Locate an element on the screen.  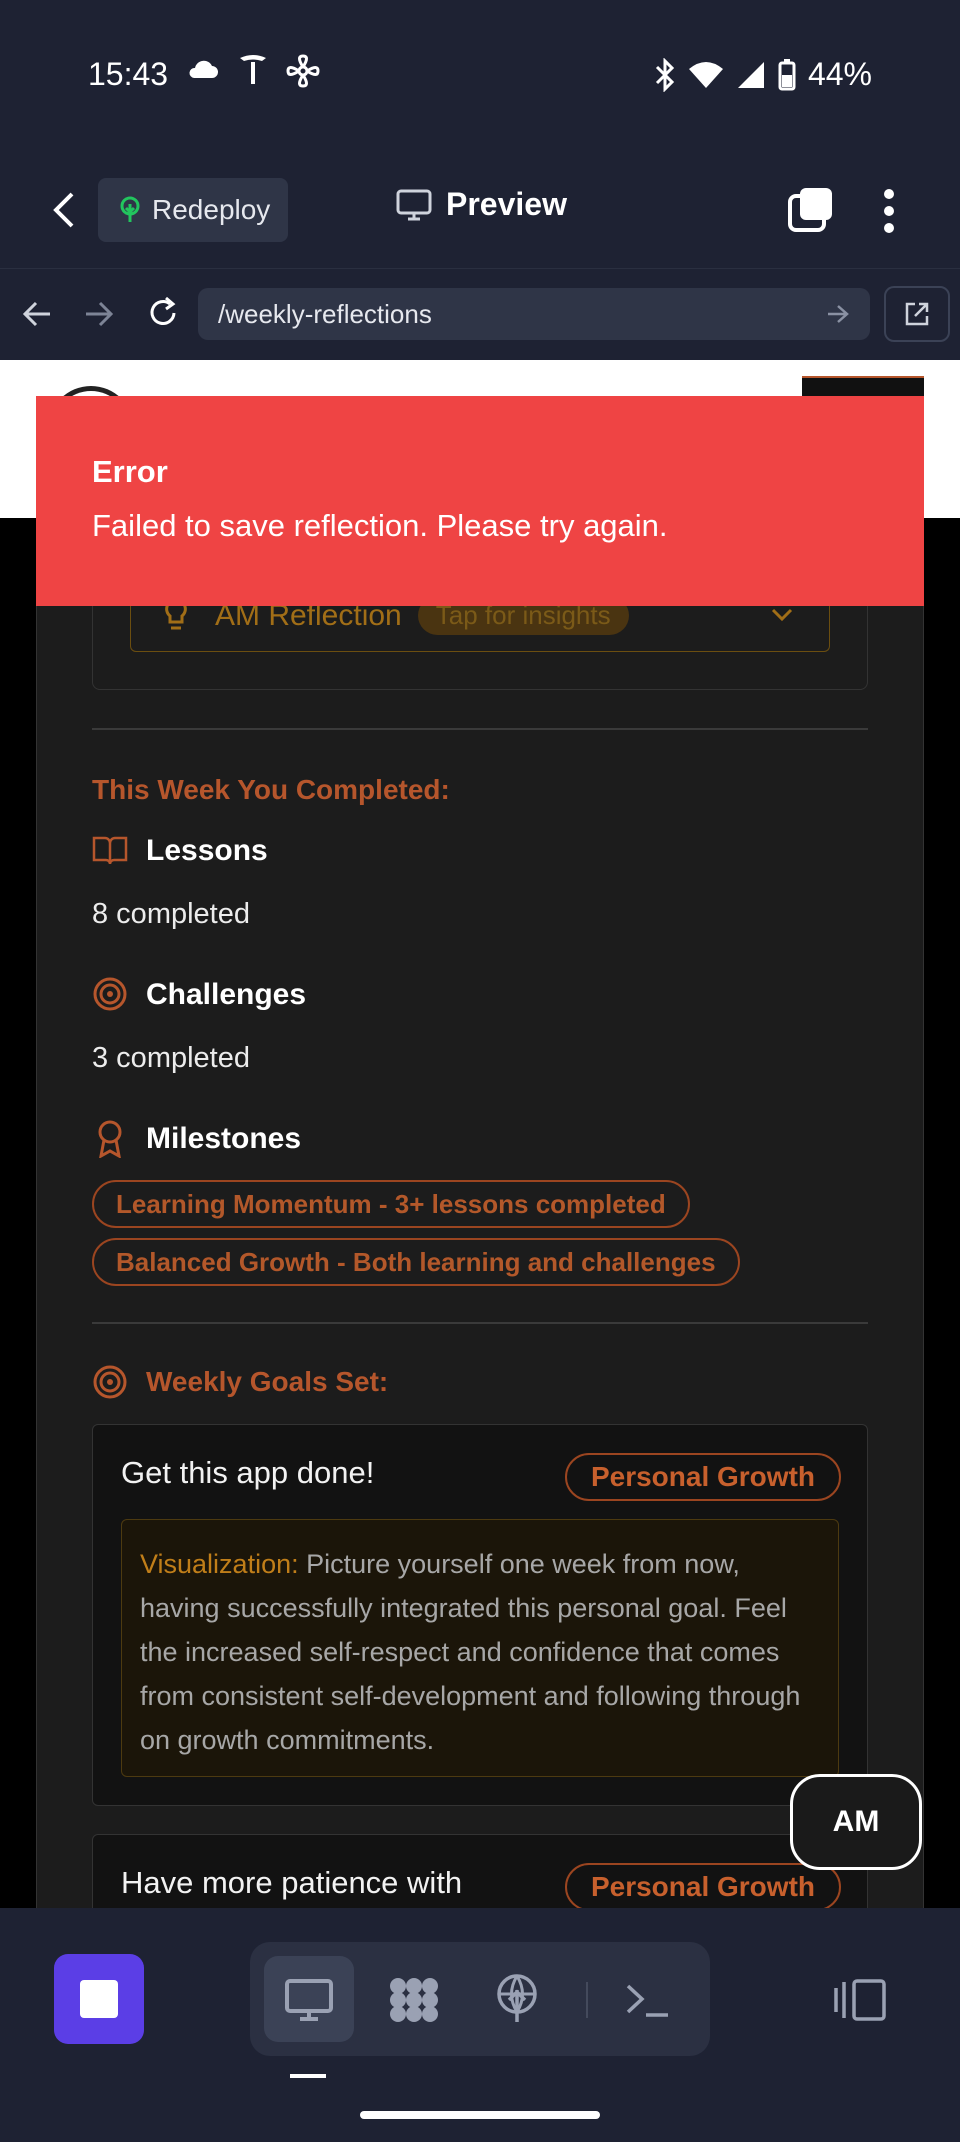
back-chevron-icon is located at coordinates (64, 210).